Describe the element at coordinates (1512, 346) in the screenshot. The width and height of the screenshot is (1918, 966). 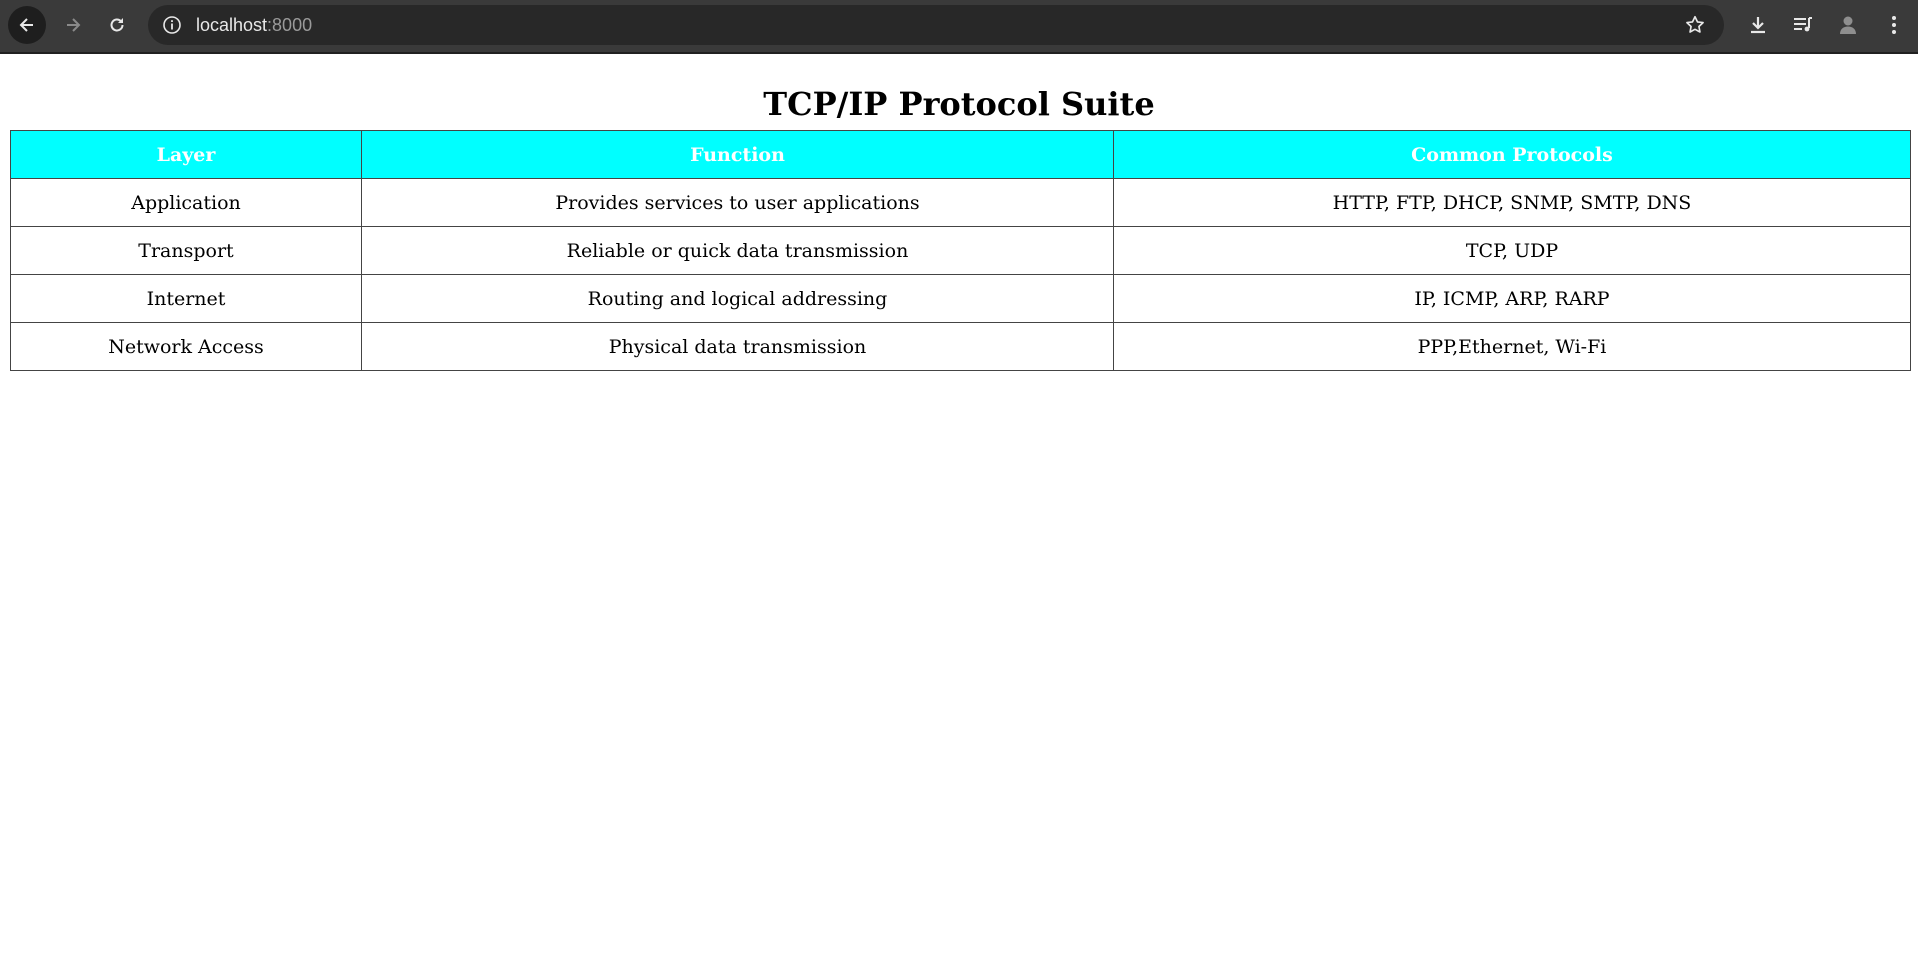
I see `cell-protocols: PPP,Ethernet, Wi-Fi` at that location.